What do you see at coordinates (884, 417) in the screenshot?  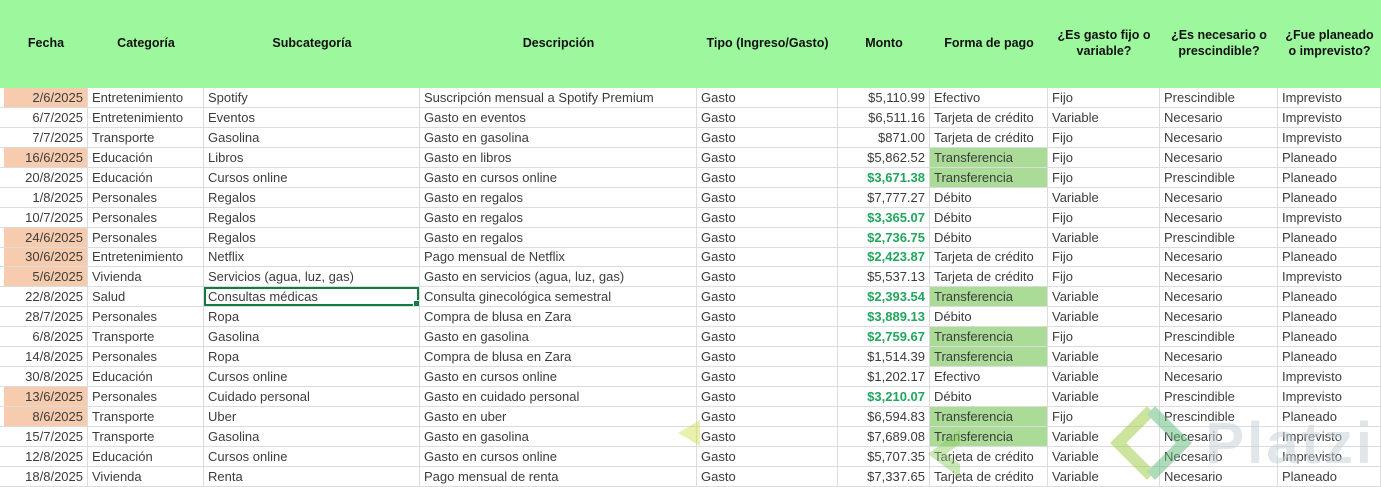 I see `cell-monto: $6,594.83` at bounding box center [884, 417].